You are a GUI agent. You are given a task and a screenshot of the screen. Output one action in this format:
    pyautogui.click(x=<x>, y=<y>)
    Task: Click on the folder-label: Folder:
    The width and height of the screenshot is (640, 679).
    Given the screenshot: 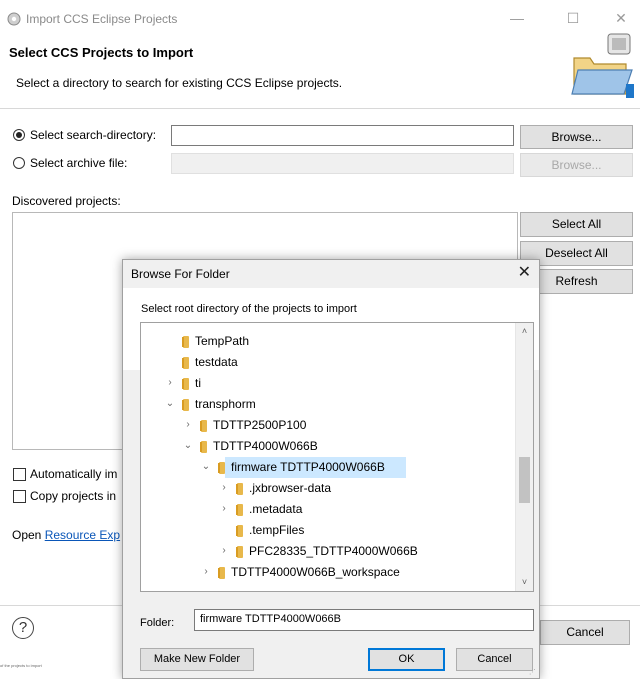 What is the action you would take?
    pyautogui.click(x=157, y=623)
    